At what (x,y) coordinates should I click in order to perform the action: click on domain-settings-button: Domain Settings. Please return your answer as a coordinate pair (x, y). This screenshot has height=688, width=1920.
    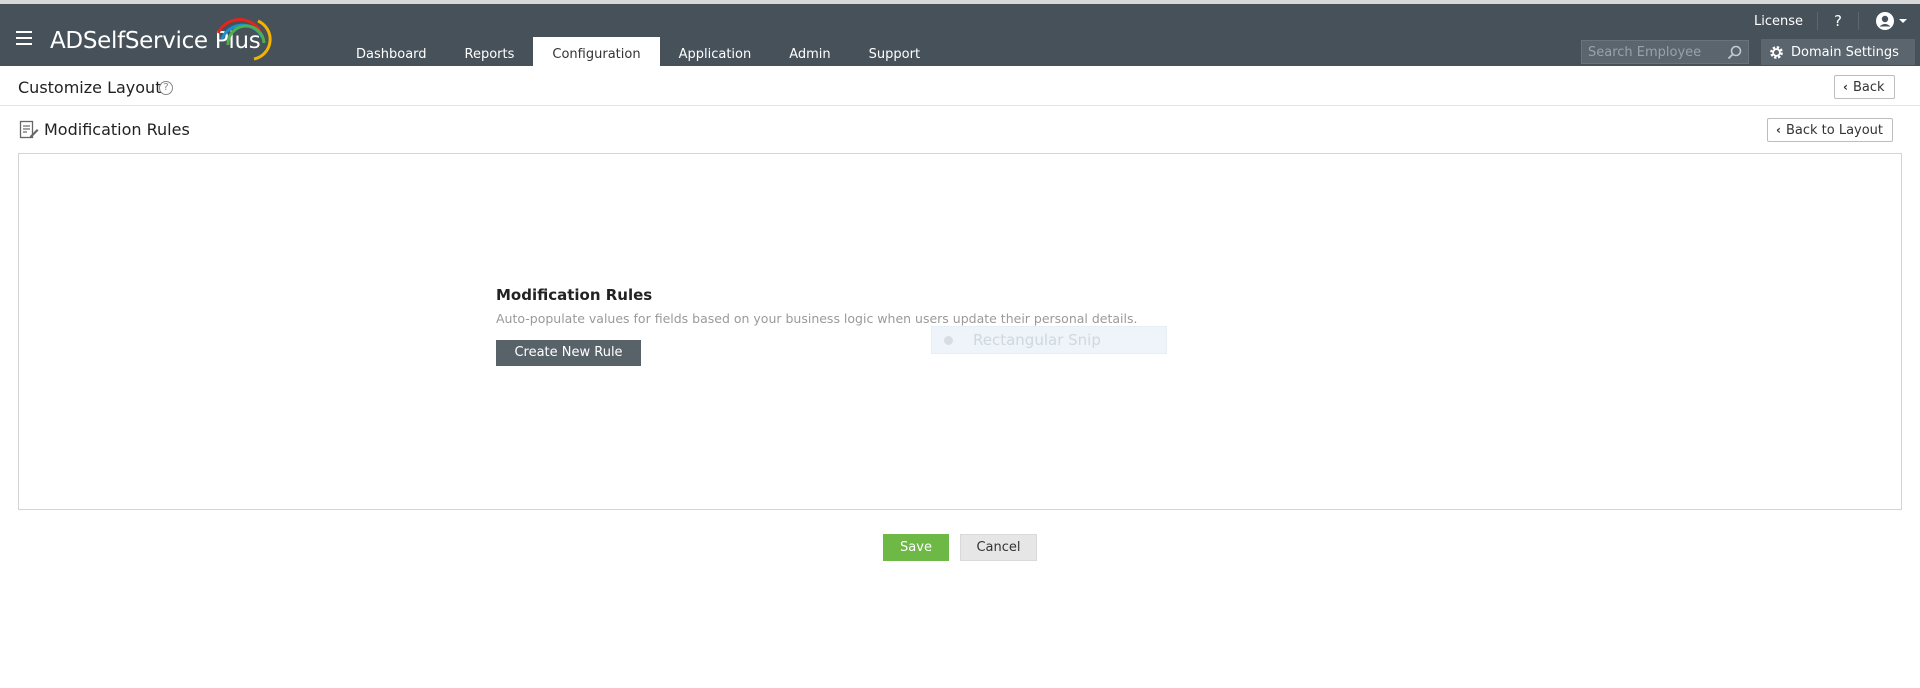
    Looking at the image, I should click on (1838, 52).